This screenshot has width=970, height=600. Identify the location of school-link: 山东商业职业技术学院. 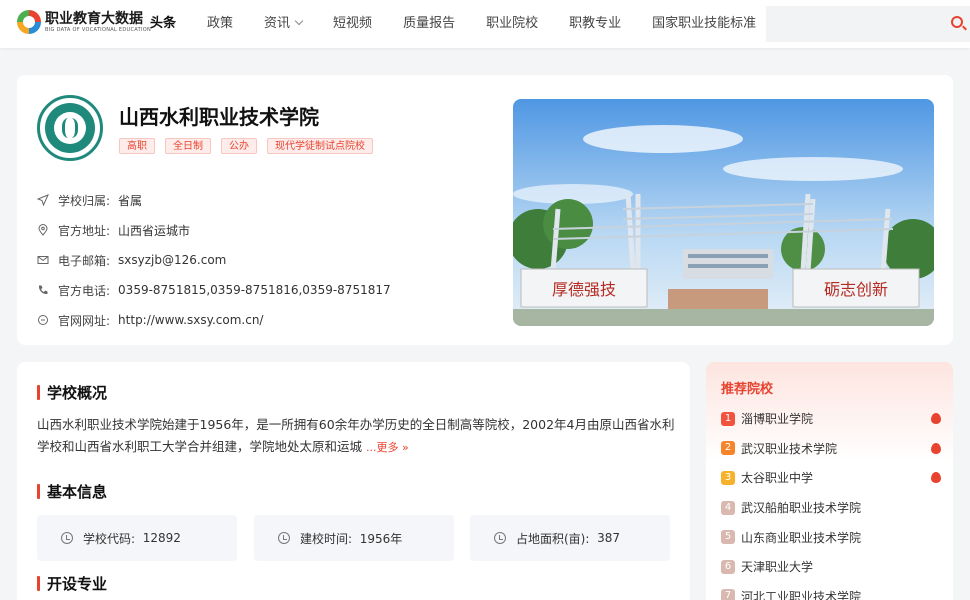
(801, 537).